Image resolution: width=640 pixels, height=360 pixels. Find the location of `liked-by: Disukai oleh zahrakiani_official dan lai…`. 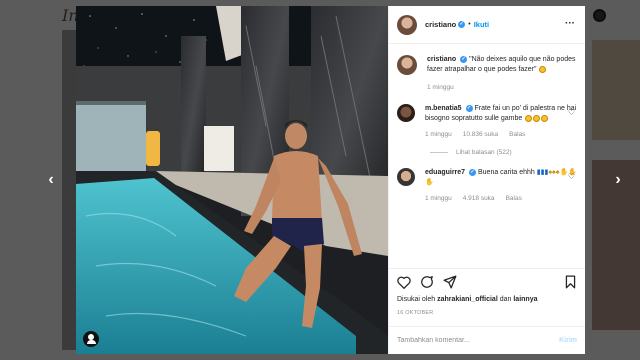

liked-by: Disukai oleh zahrakiani_official dan lai… is located at coordinates (487, 299).